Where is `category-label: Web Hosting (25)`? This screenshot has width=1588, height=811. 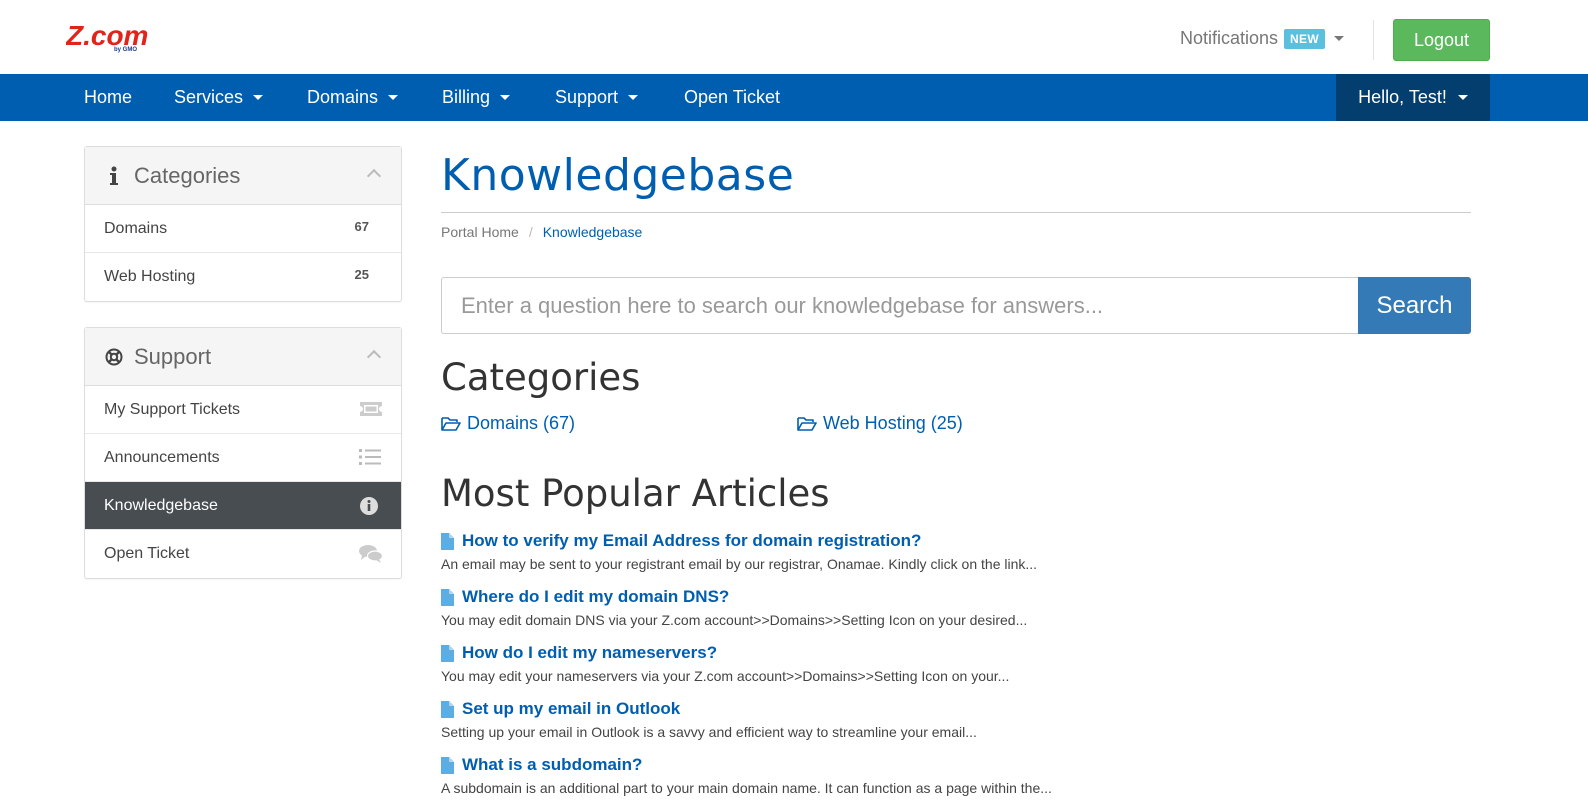 category-label: Web Hosting (25) is located at coordinates (893, 423).